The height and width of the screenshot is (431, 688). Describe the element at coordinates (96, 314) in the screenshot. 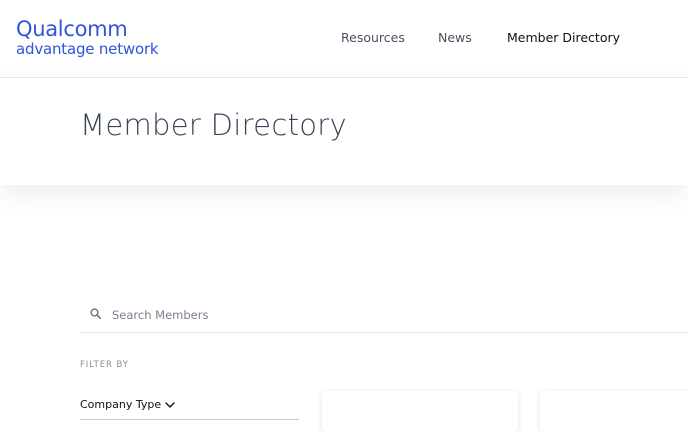

I see `search-icon` at that location.